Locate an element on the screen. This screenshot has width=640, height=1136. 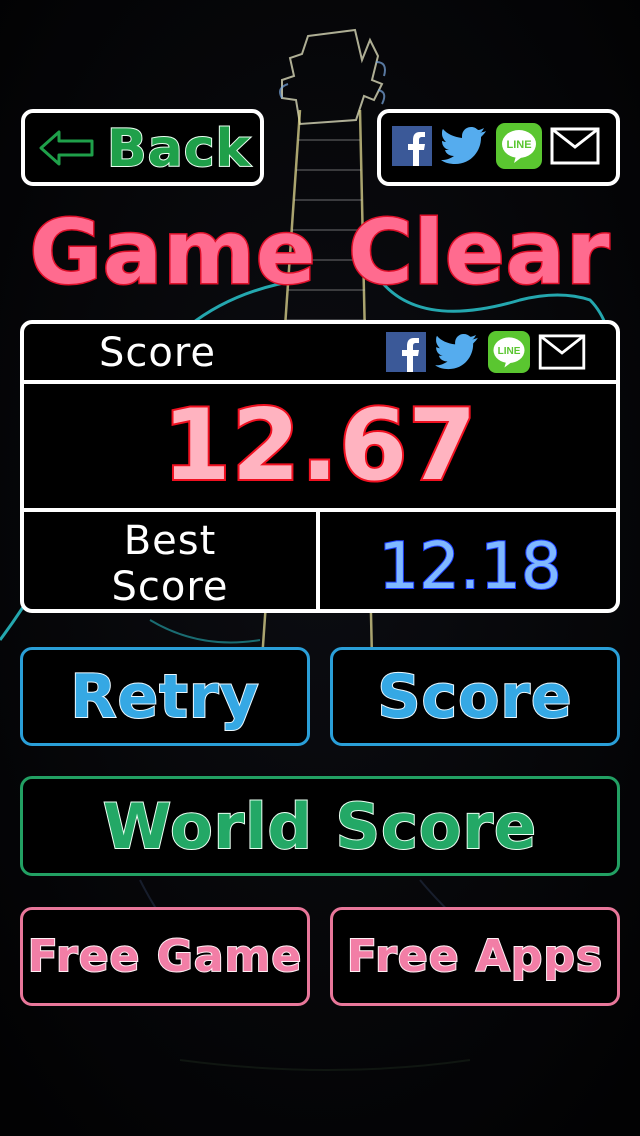
retry-button: Retry is located at coordinates (165, 696).